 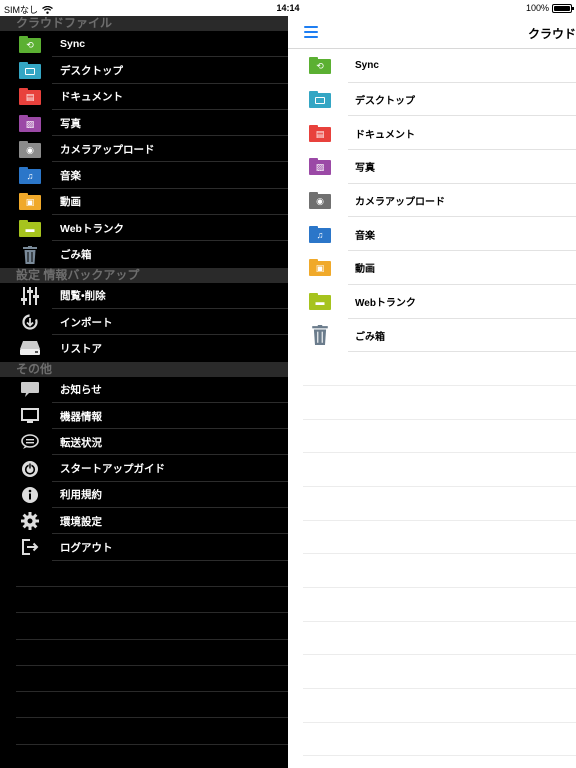 I want to click on list-item-label: デスクトップ, so click(x=385, y=102).